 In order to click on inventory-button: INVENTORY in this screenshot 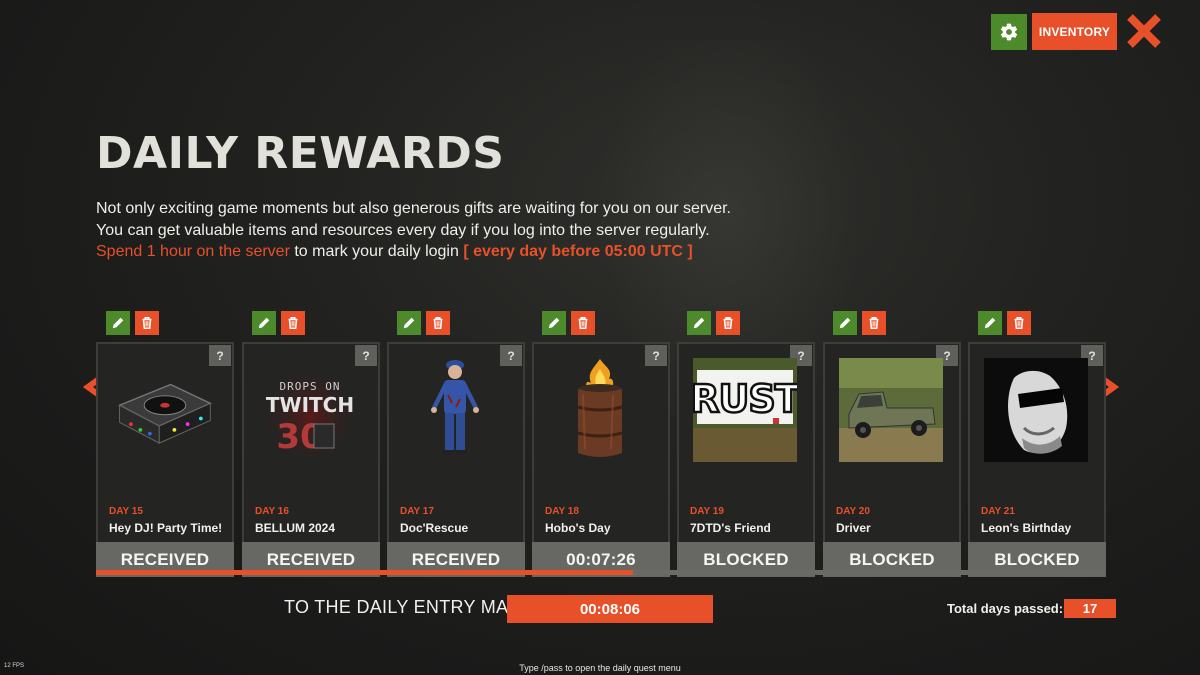, I will do `click(1074, 31)`.